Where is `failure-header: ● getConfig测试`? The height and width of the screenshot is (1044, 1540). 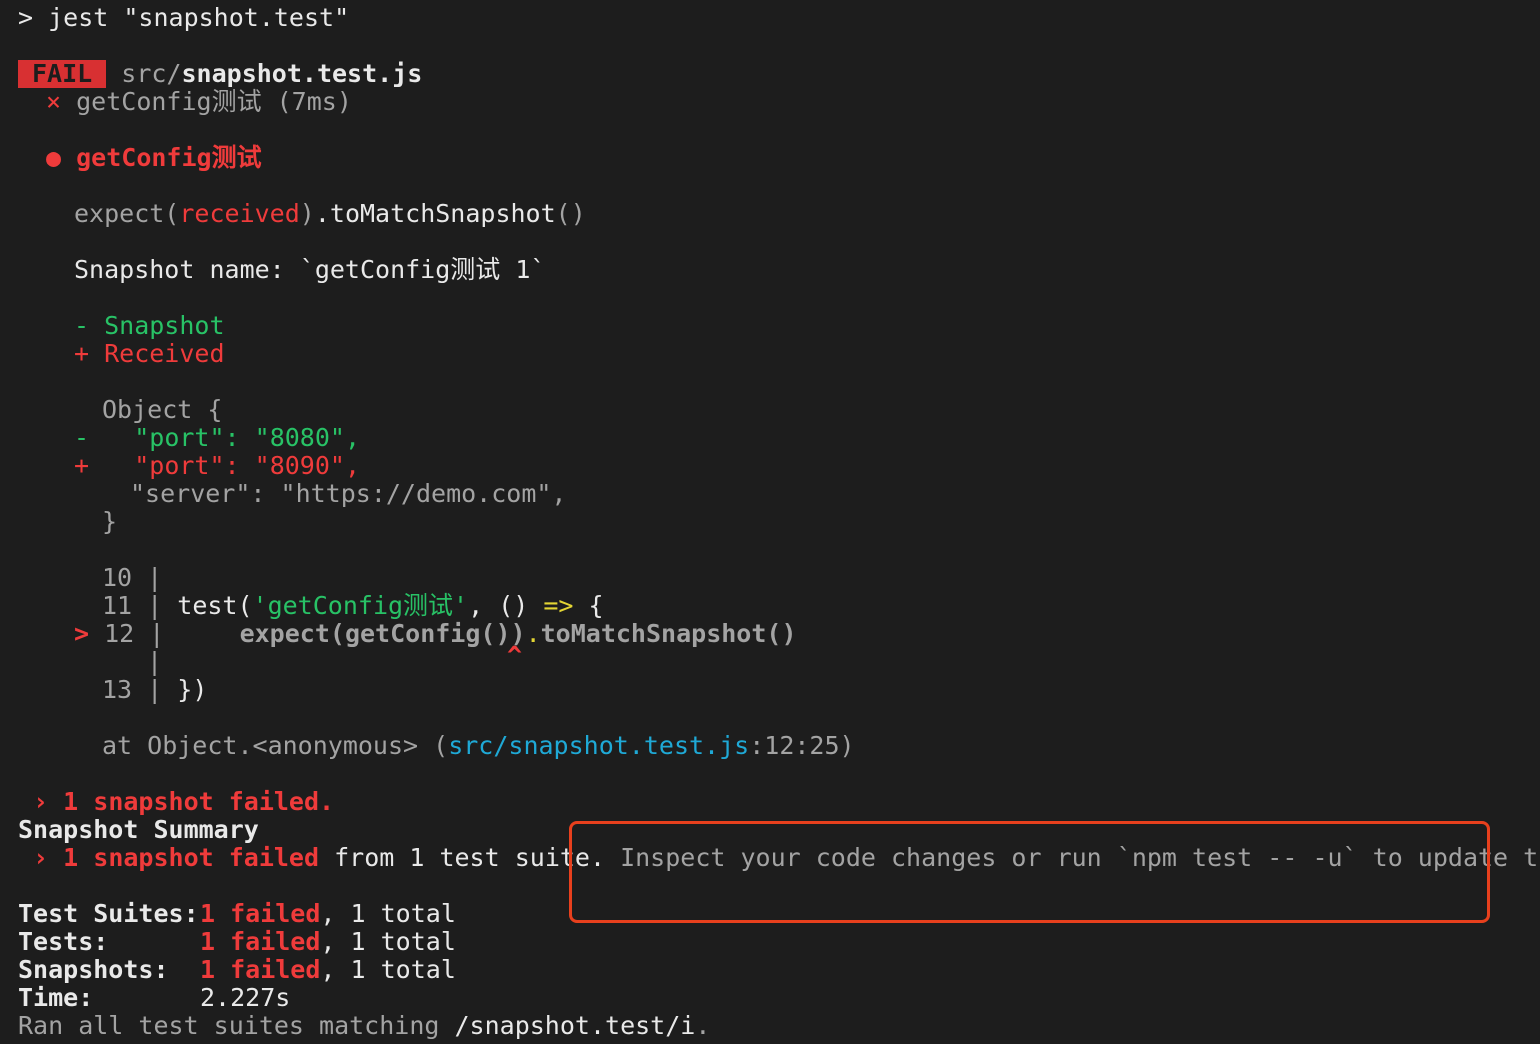
failure-header: ● getConfig测试 is located at coordinates (154, 158).